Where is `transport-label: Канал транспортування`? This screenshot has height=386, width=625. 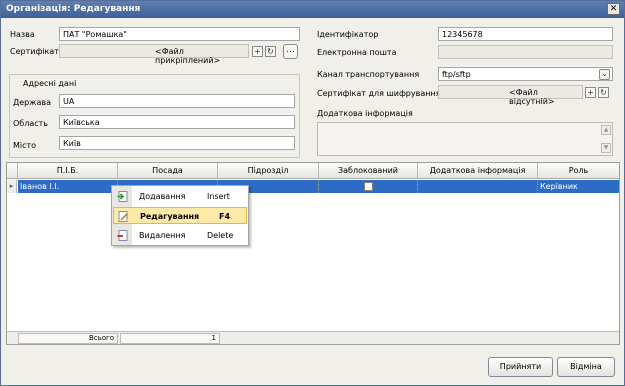
transport-label: Канал транспортування is located at coordinates (368, 74).